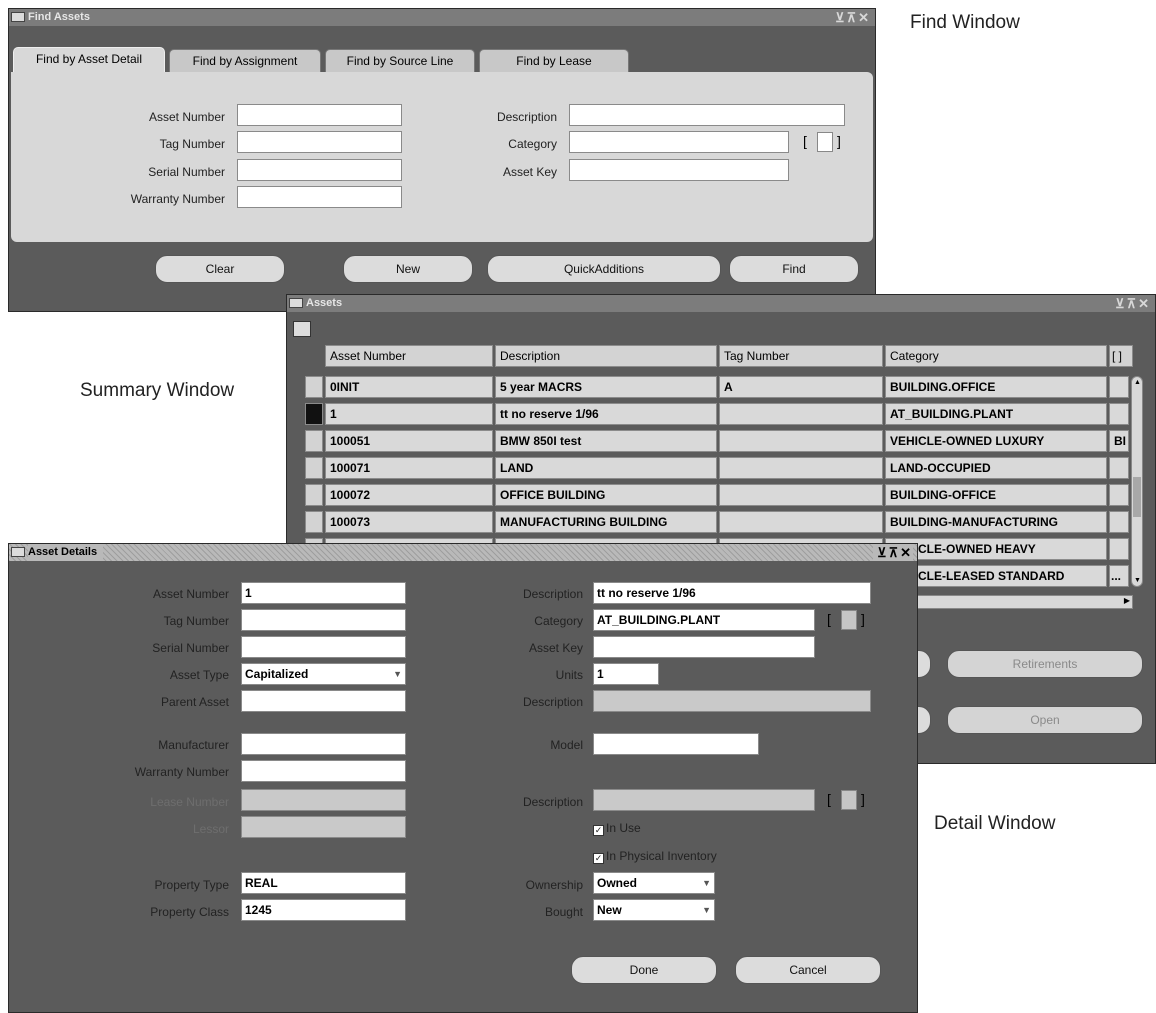  Describe the element at coordinates (323, 883) in the screenshot. I see `property-type-field: REAL` at that location.